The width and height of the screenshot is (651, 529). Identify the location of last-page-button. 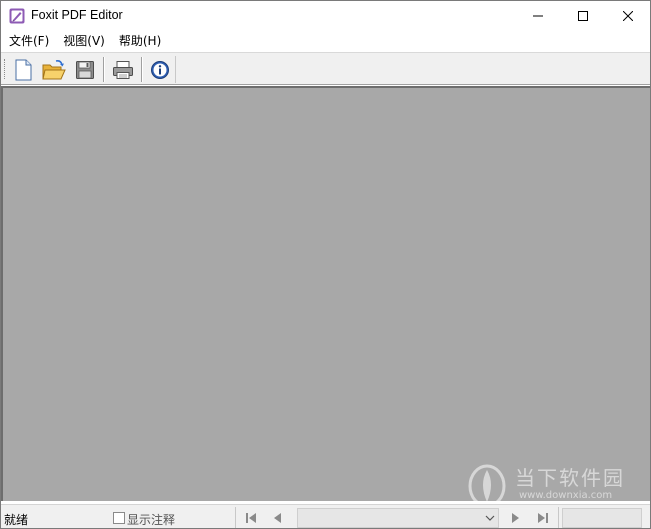
(543, 518).